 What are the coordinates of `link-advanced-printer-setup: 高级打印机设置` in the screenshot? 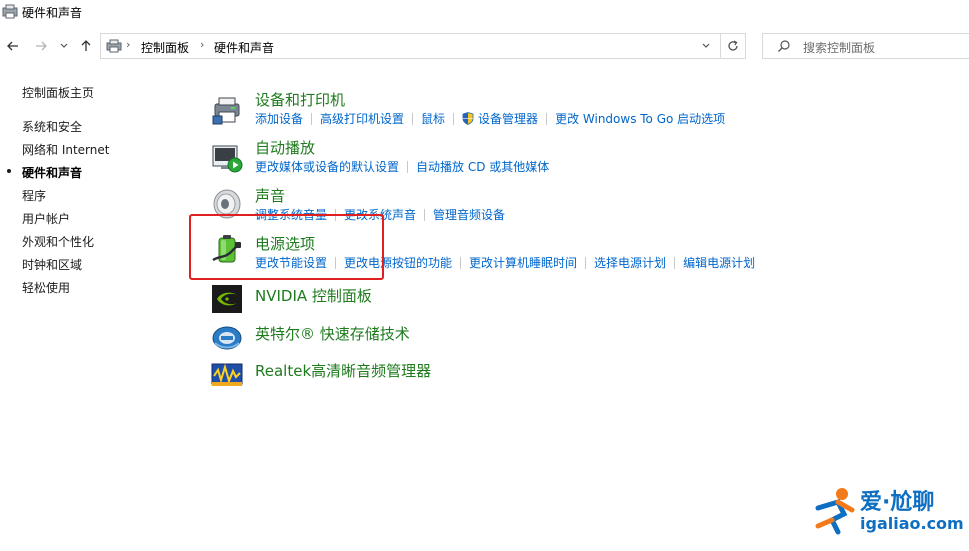 It's located at (362, 119).